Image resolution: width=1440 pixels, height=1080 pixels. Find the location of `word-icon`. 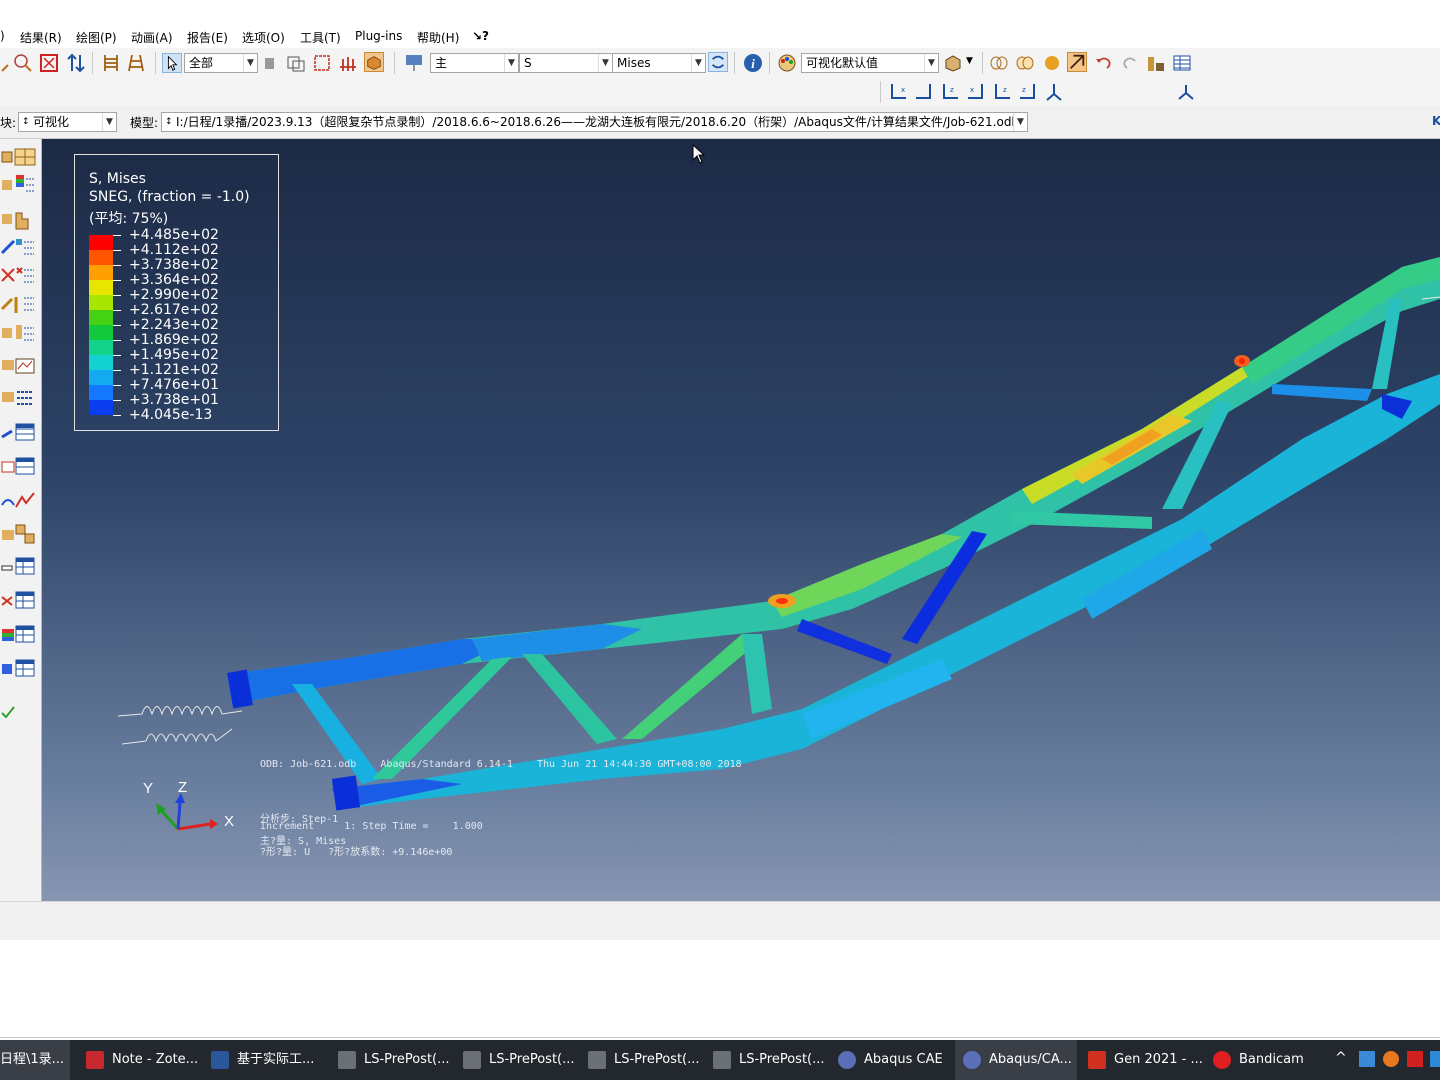

word-icon is located at coordinates (220, 1060).